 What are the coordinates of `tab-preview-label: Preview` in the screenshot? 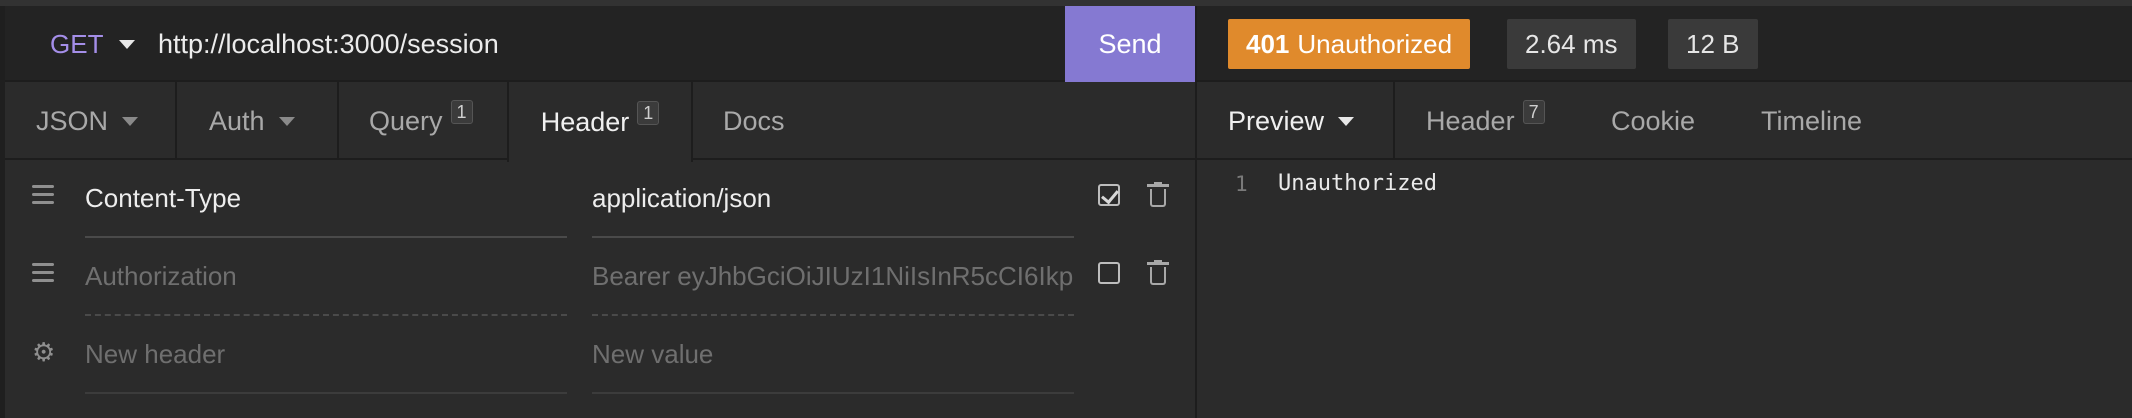 It's located at (1276, 120).